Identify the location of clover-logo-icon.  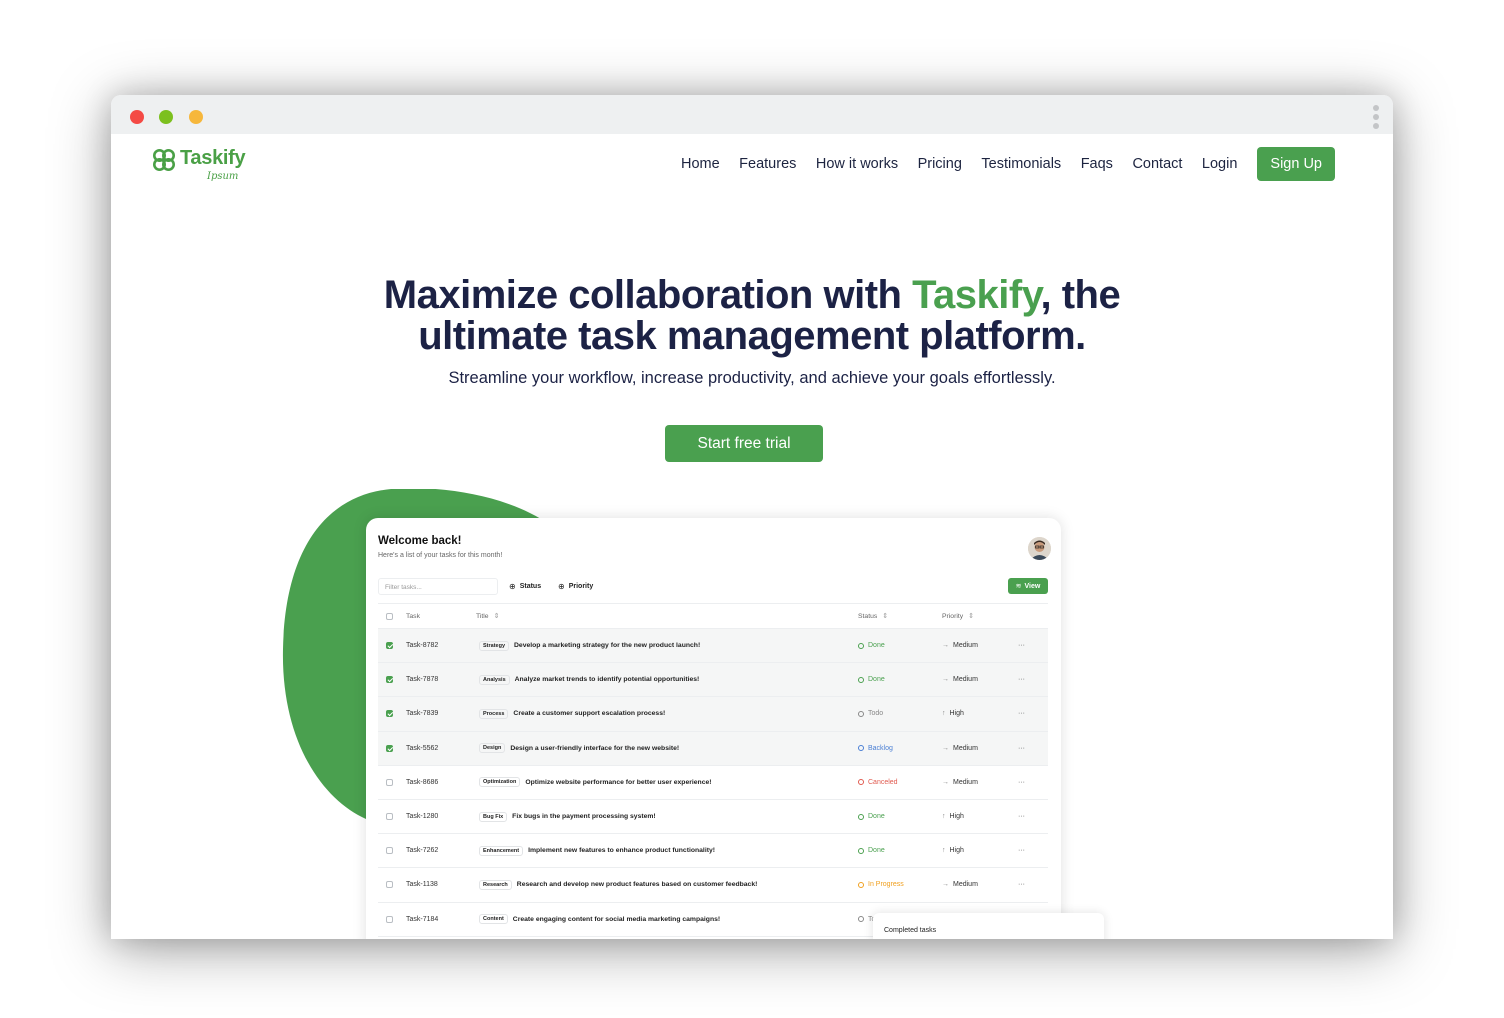
(164, 160).